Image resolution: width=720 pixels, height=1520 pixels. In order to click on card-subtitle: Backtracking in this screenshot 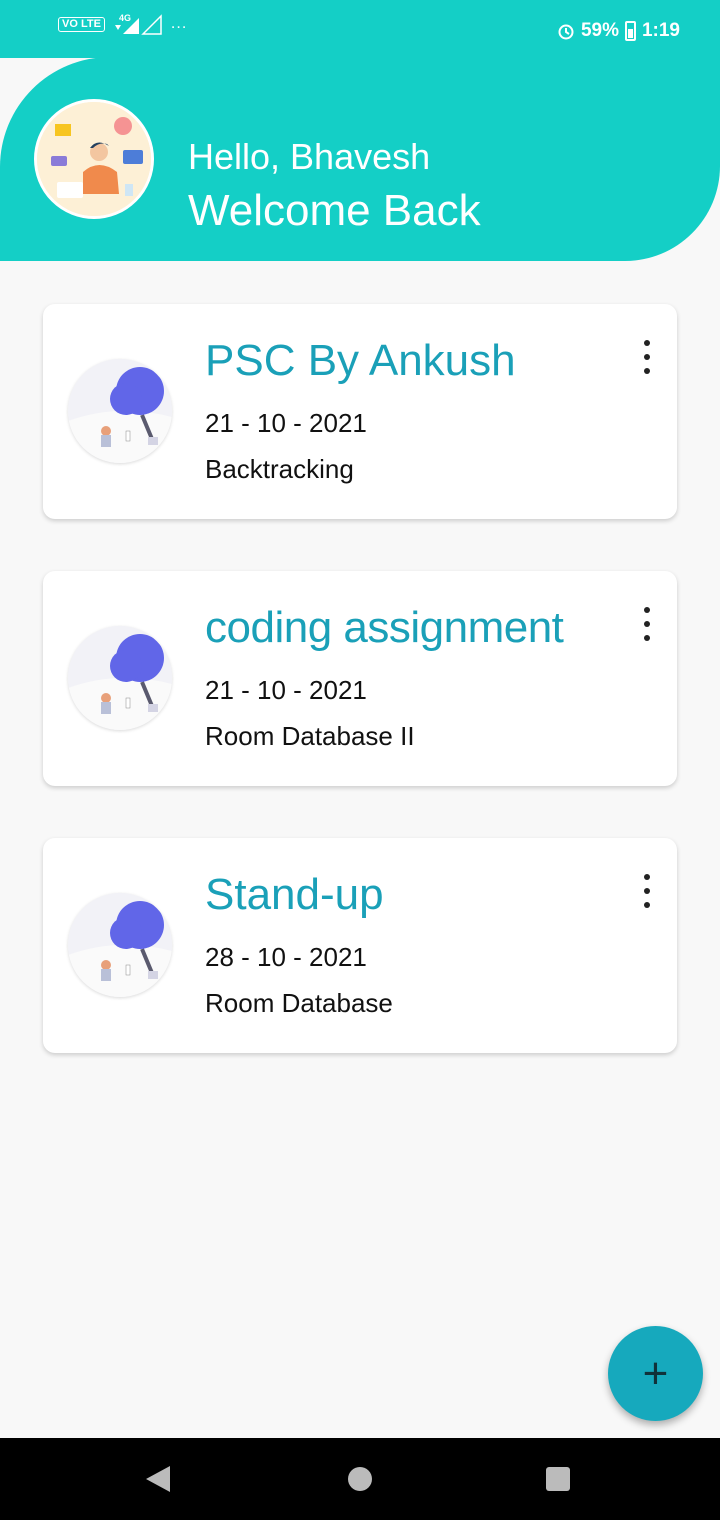, I will do `click(279, 469)`.